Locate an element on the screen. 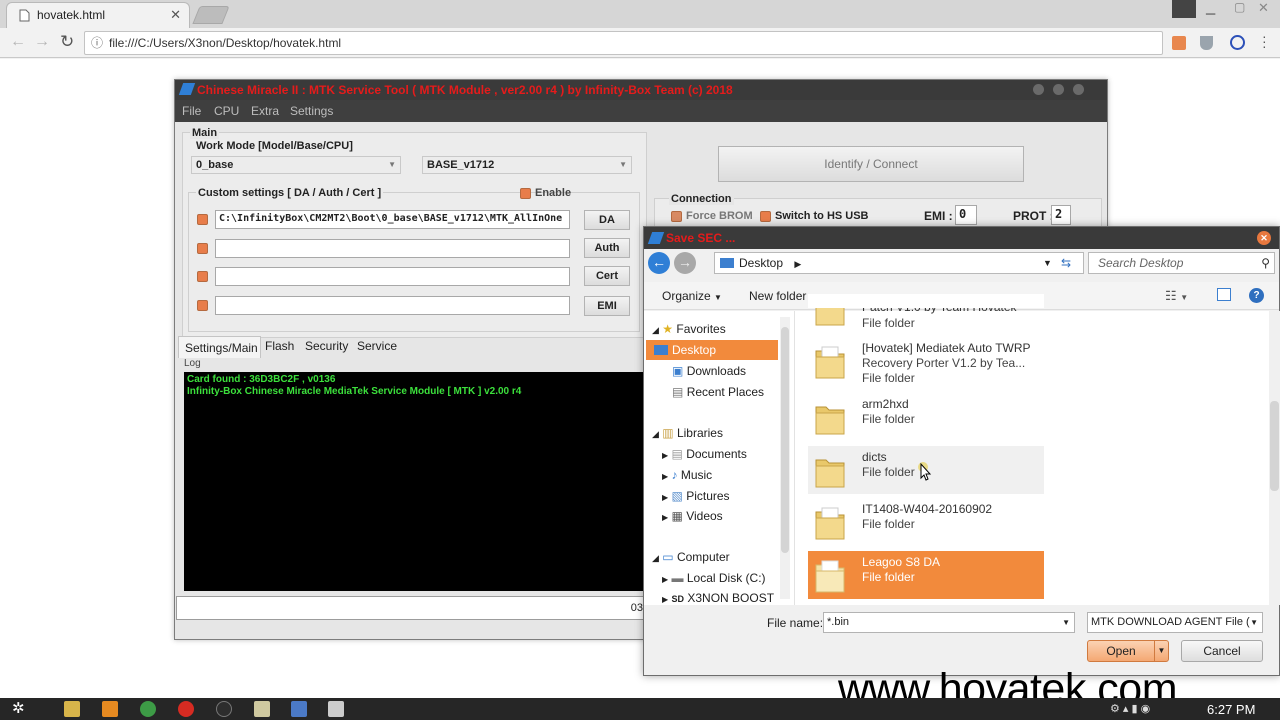 This screenshot has width=1280, height=720. auth-button: Auth is located at coordinates (607, 248).